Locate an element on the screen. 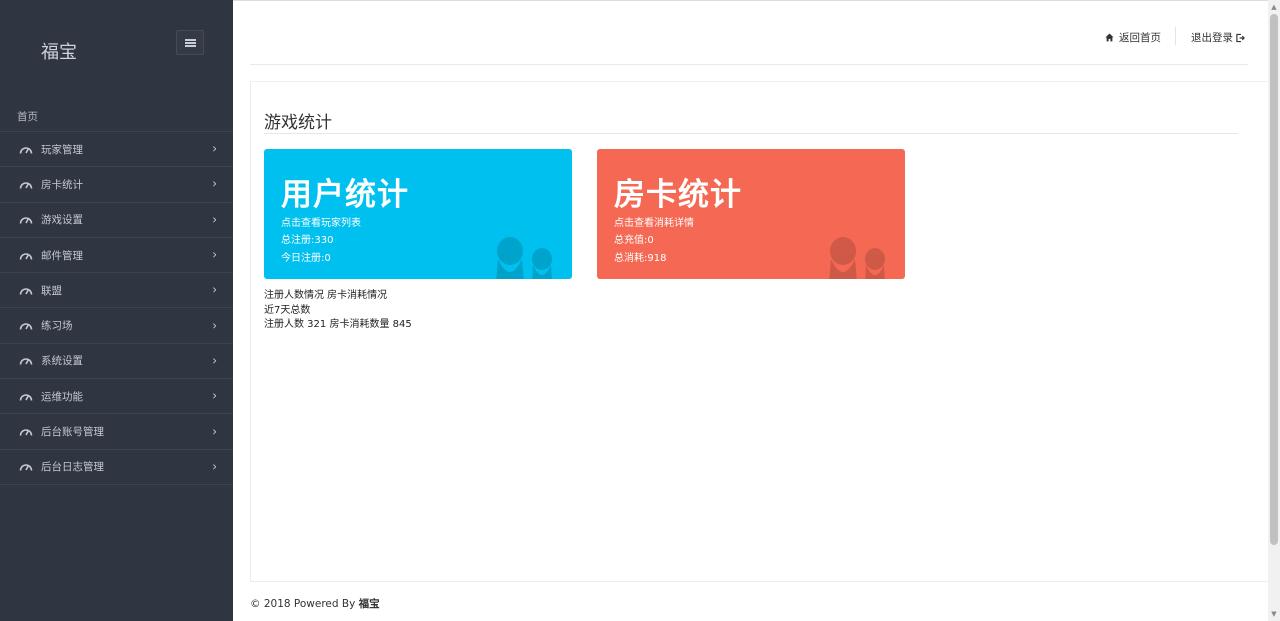 The image size is (1280, 621). home-icon is located at coordinates (1109, 37).